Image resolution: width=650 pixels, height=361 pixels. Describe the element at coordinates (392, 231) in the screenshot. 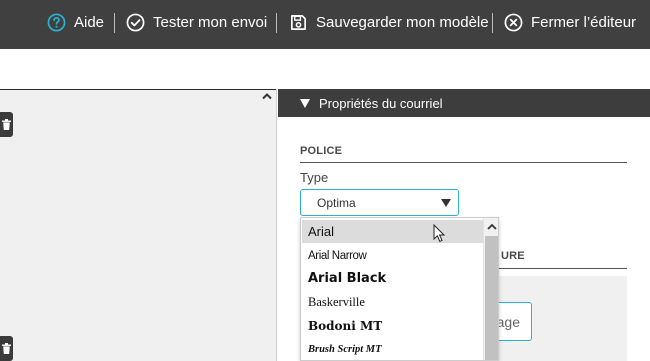

I see `font-option-arial: Arial` at that location.